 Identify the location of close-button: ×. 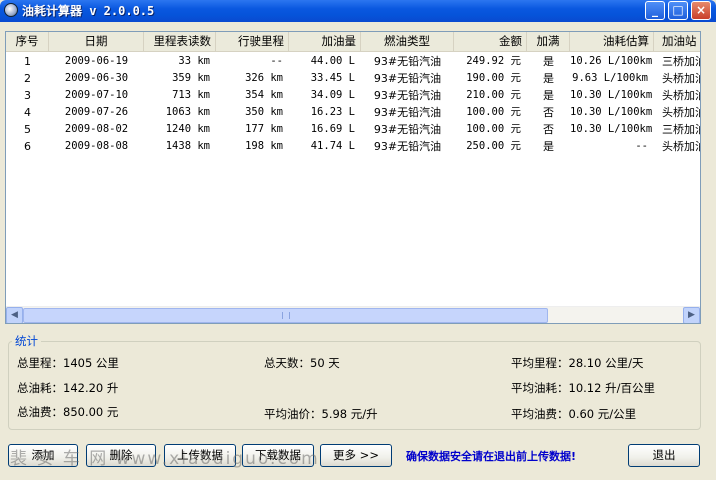
(701, 10).